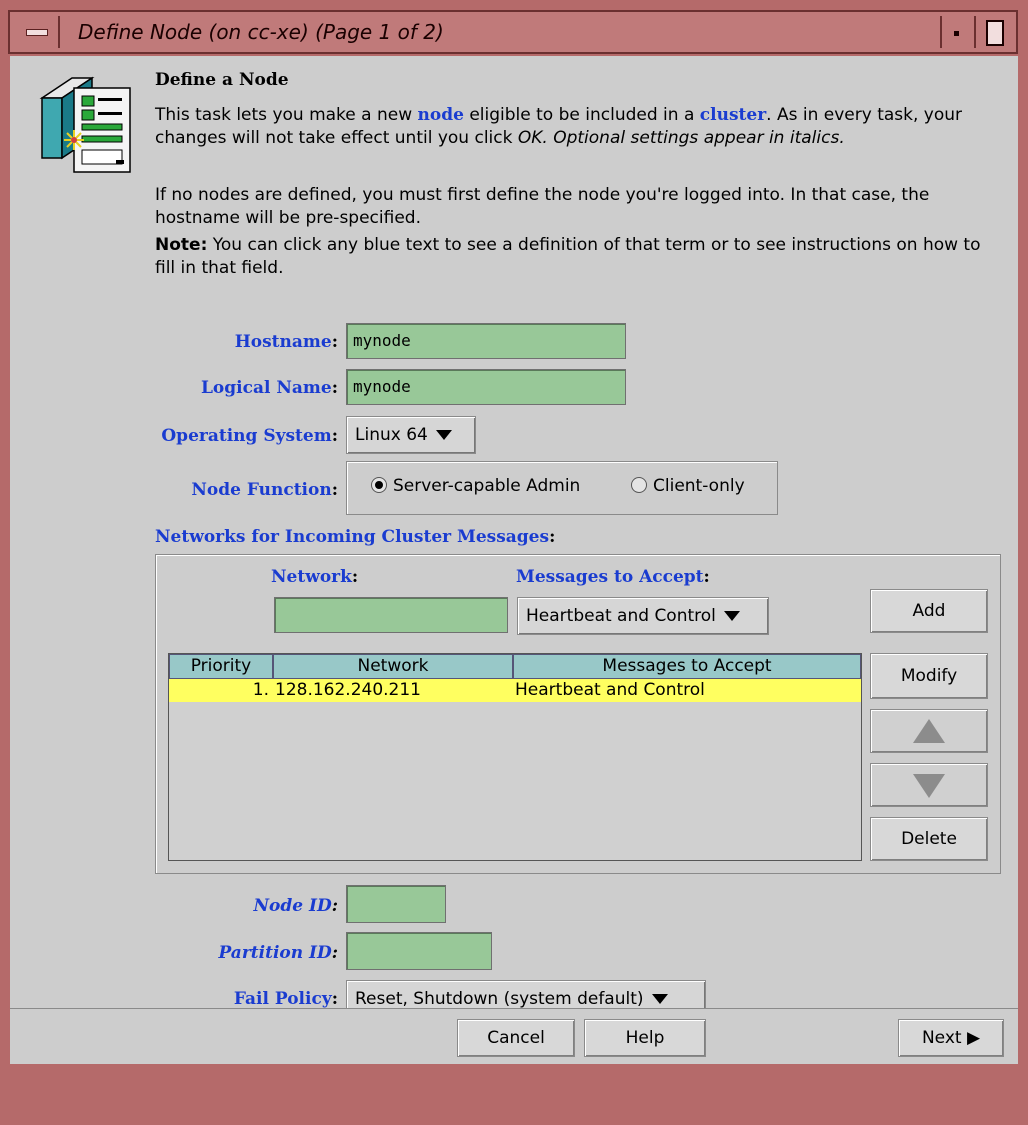 This screenshot has height=1125, width=1028. I want to click on cancel-button: Cancel, so click(516, 1038).